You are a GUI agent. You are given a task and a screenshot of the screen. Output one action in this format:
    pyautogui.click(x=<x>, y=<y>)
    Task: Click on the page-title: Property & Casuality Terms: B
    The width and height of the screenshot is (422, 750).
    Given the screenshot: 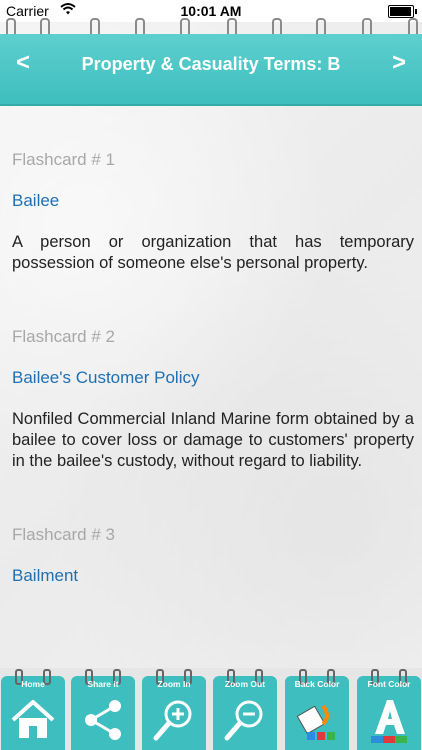 What is the action you would take?
    pyautogui.click(x=211, y=64)
    